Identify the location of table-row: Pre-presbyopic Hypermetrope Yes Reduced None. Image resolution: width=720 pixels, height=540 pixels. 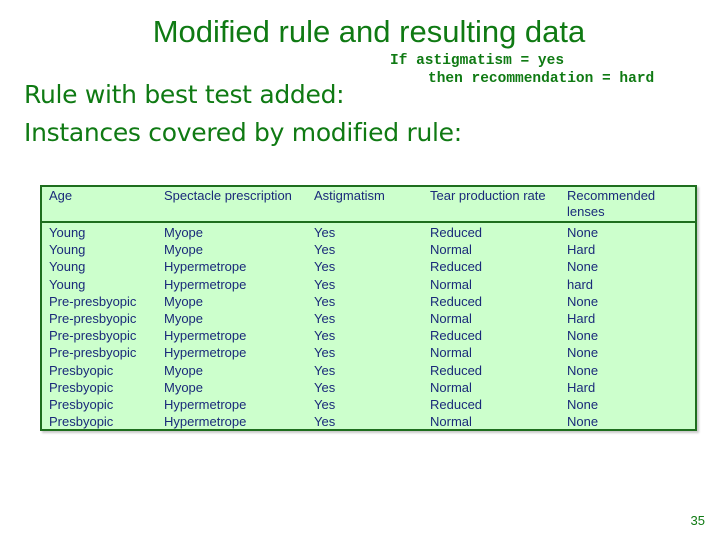
(368, 335).